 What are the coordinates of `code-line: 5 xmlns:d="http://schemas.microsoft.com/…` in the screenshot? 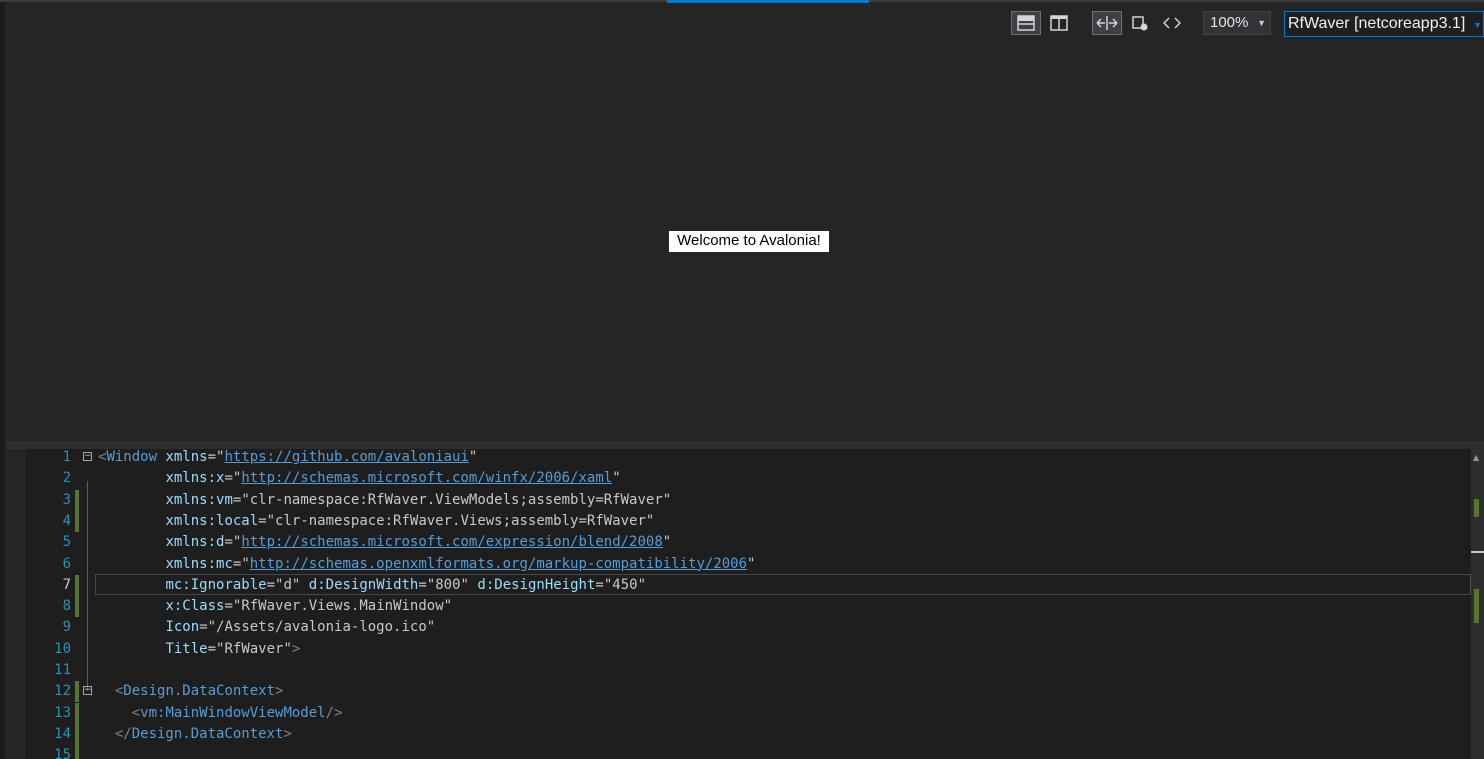 It's located at (748, 542).